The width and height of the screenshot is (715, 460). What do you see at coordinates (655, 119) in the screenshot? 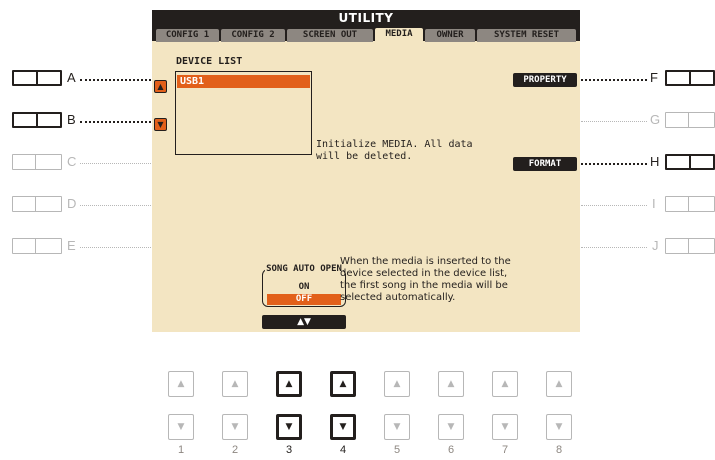
I see `side-letter-g: G` at bounding box center [655, 119].